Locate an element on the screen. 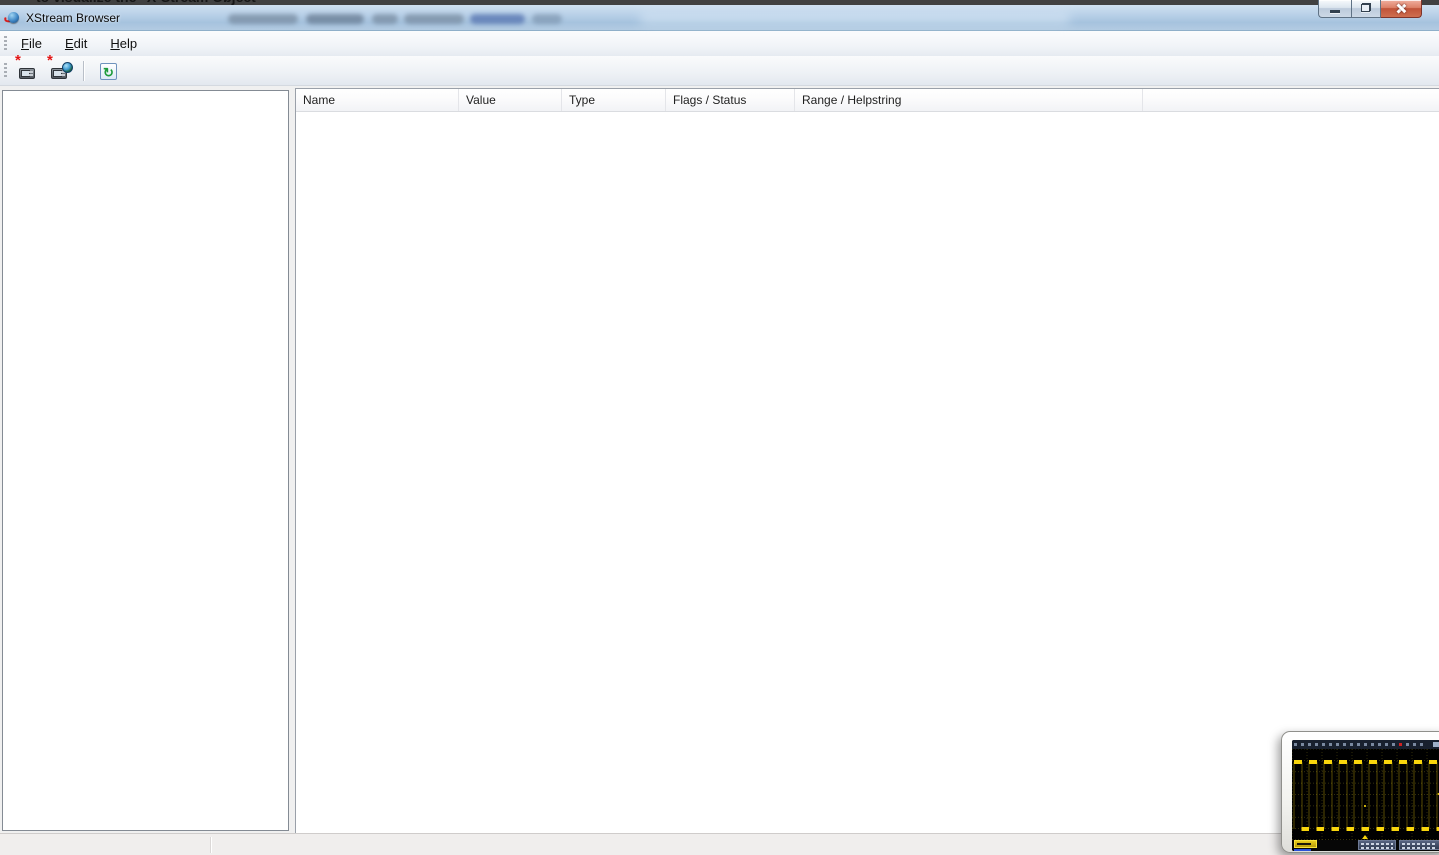  scope-descriptor-strip is located at coordinates (1365, 845).